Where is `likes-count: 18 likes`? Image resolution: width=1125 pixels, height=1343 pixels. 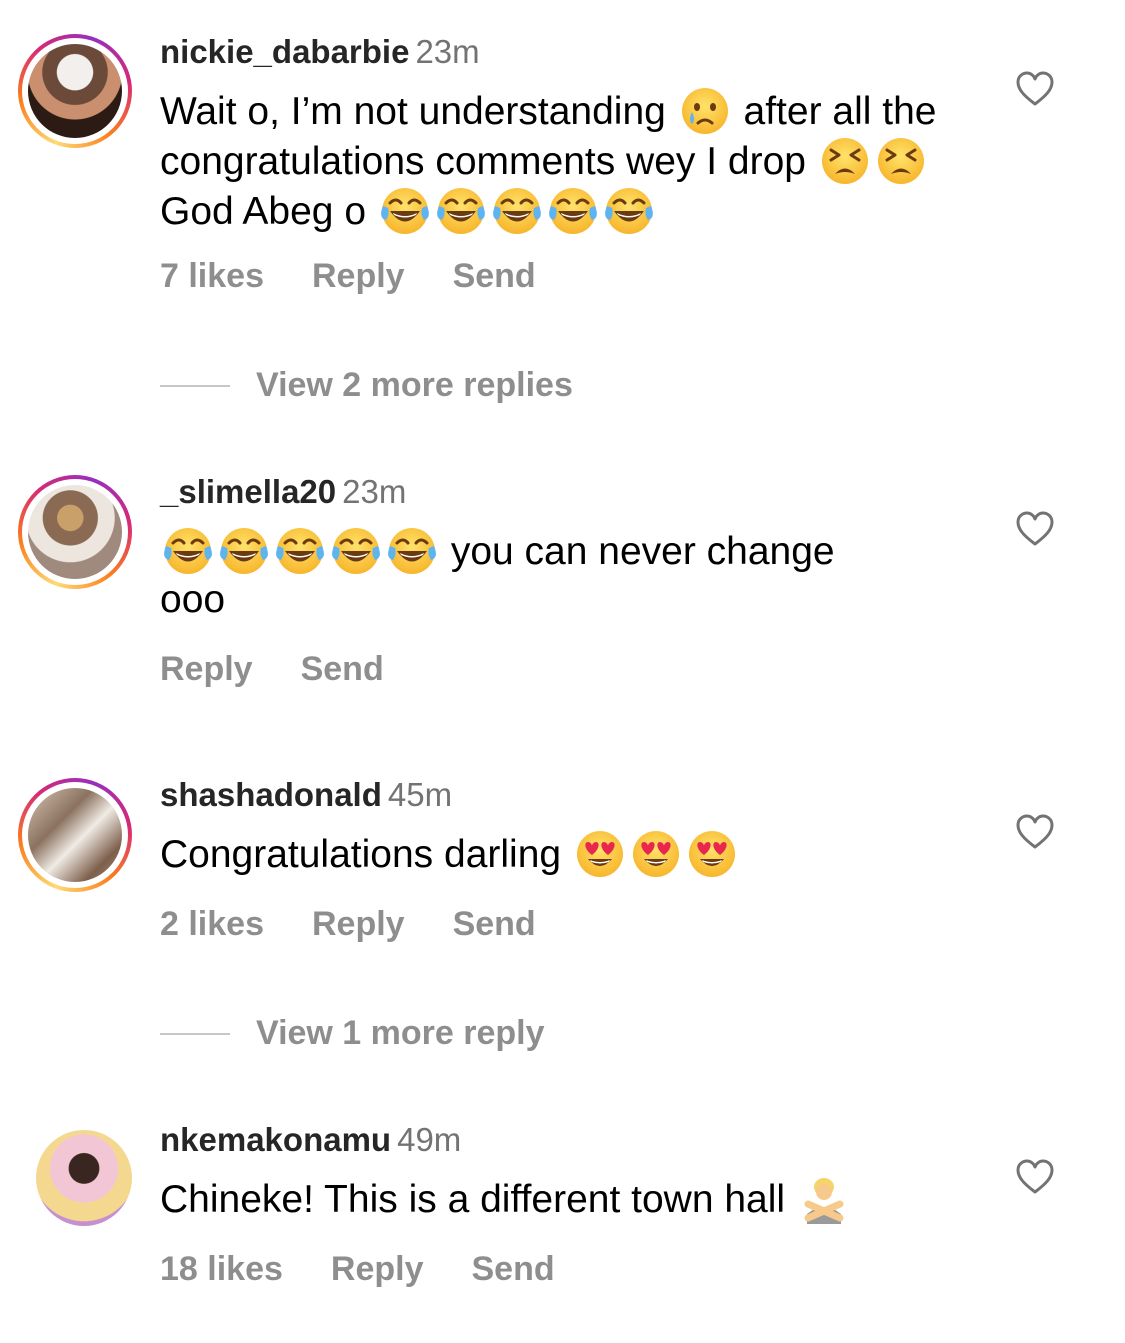
likes-count: 18 likes is located at coordinates (221, 1269).